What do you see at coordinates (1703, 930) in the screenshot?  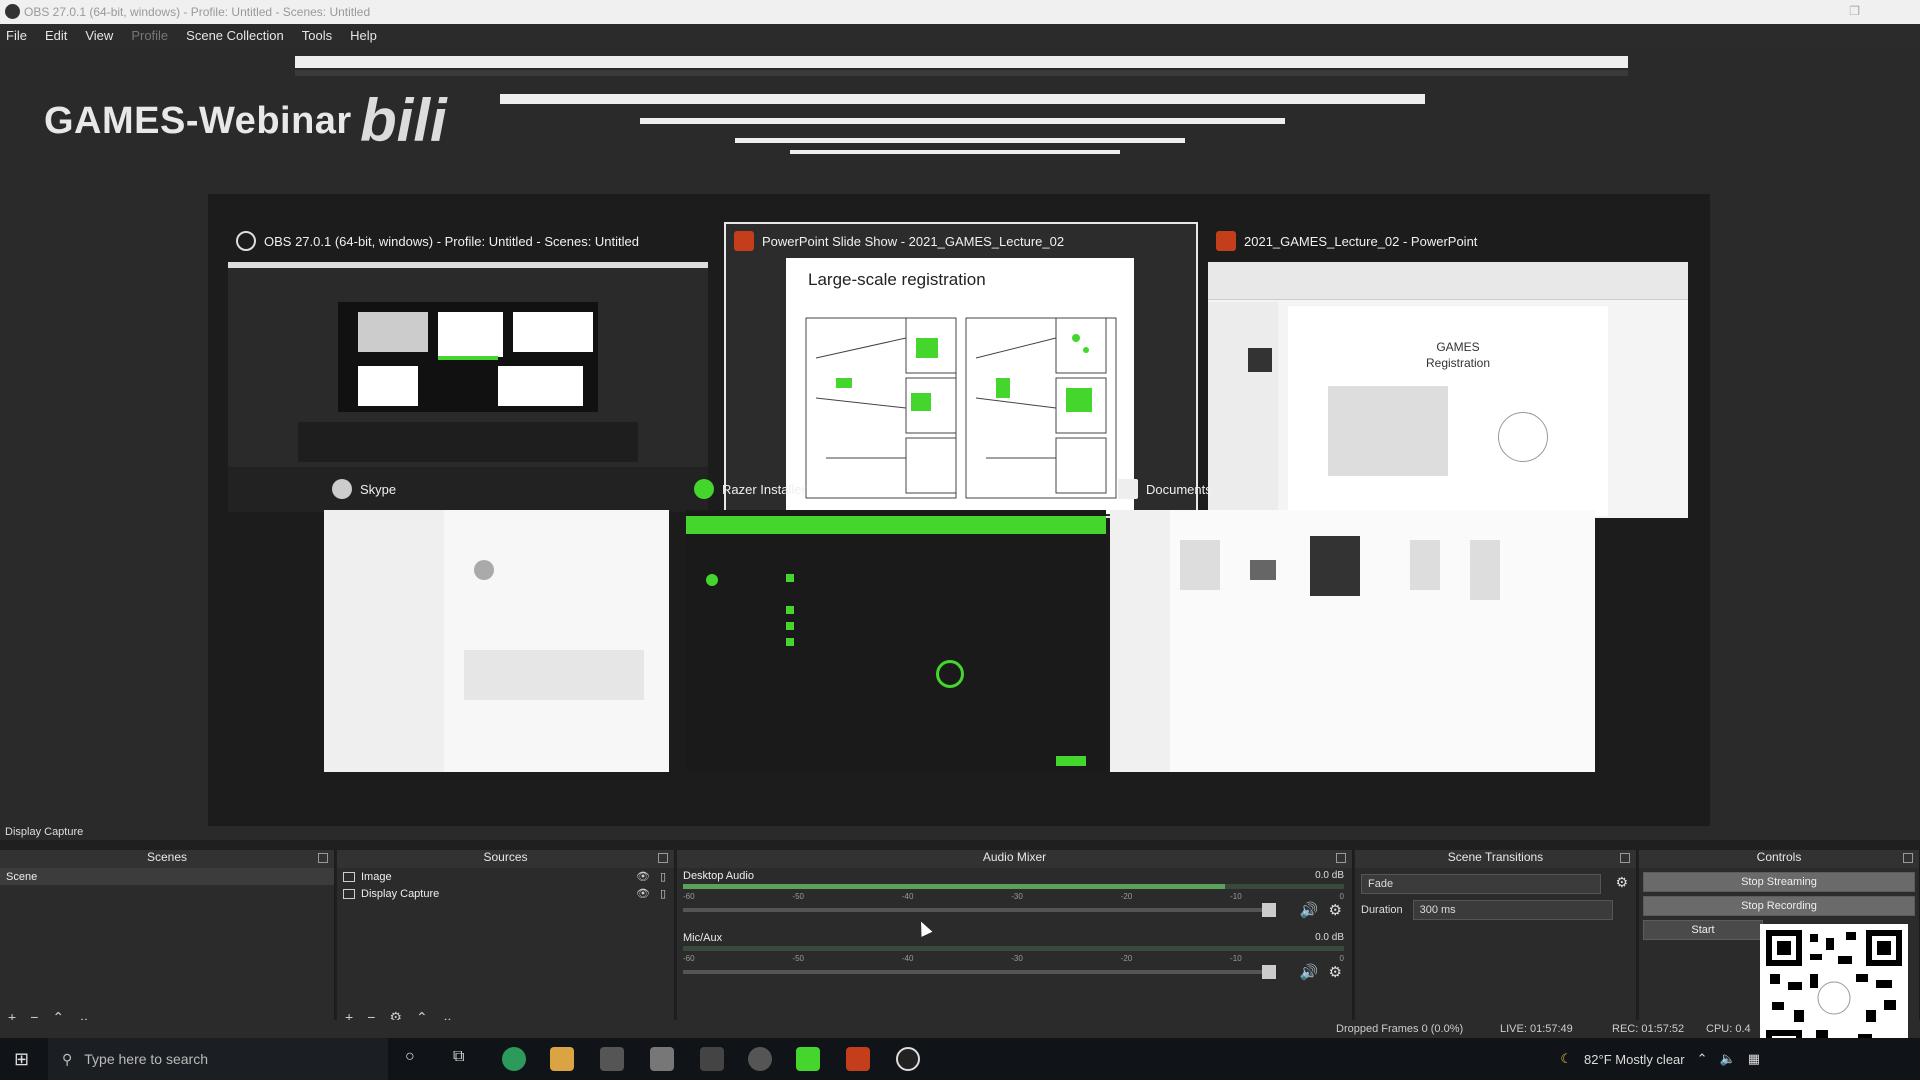 I see `start-button: Start` at bounding box center [1703, 930].